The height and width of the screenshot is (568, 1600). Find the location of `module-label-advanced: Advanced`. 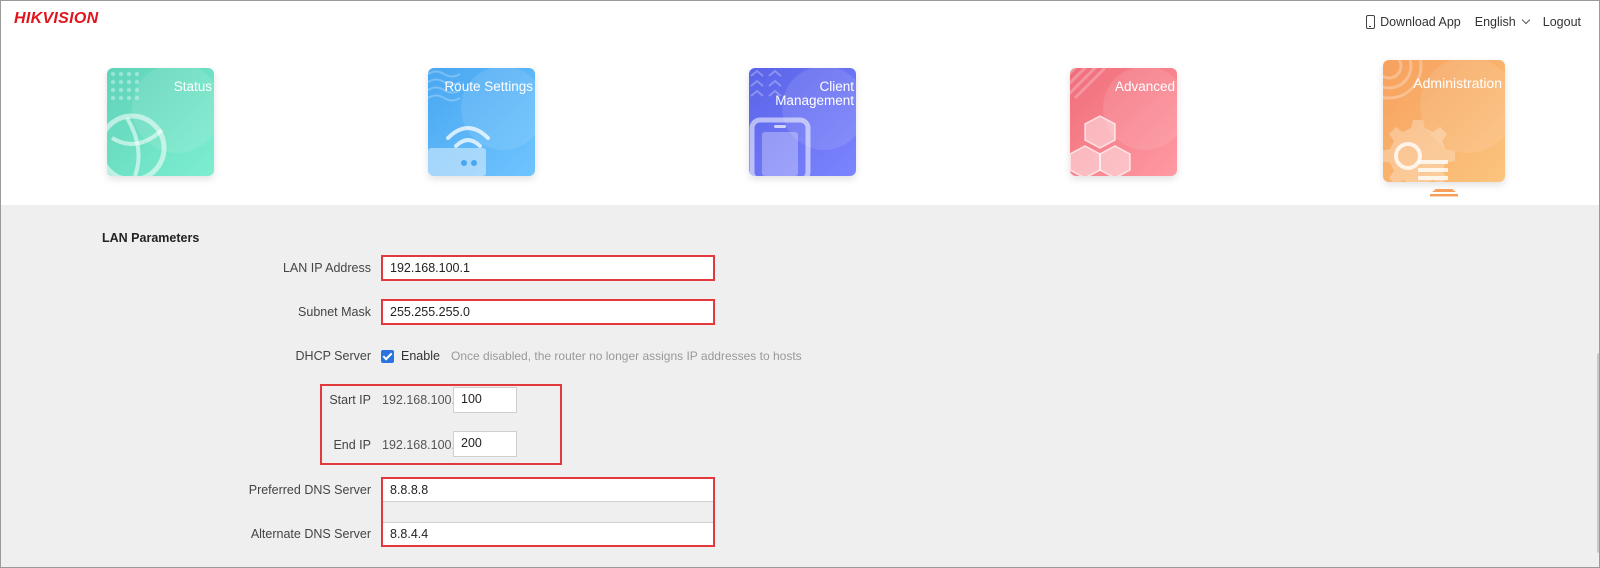

module-label-advanced: Advanced is located at coordinates (1144, 86).